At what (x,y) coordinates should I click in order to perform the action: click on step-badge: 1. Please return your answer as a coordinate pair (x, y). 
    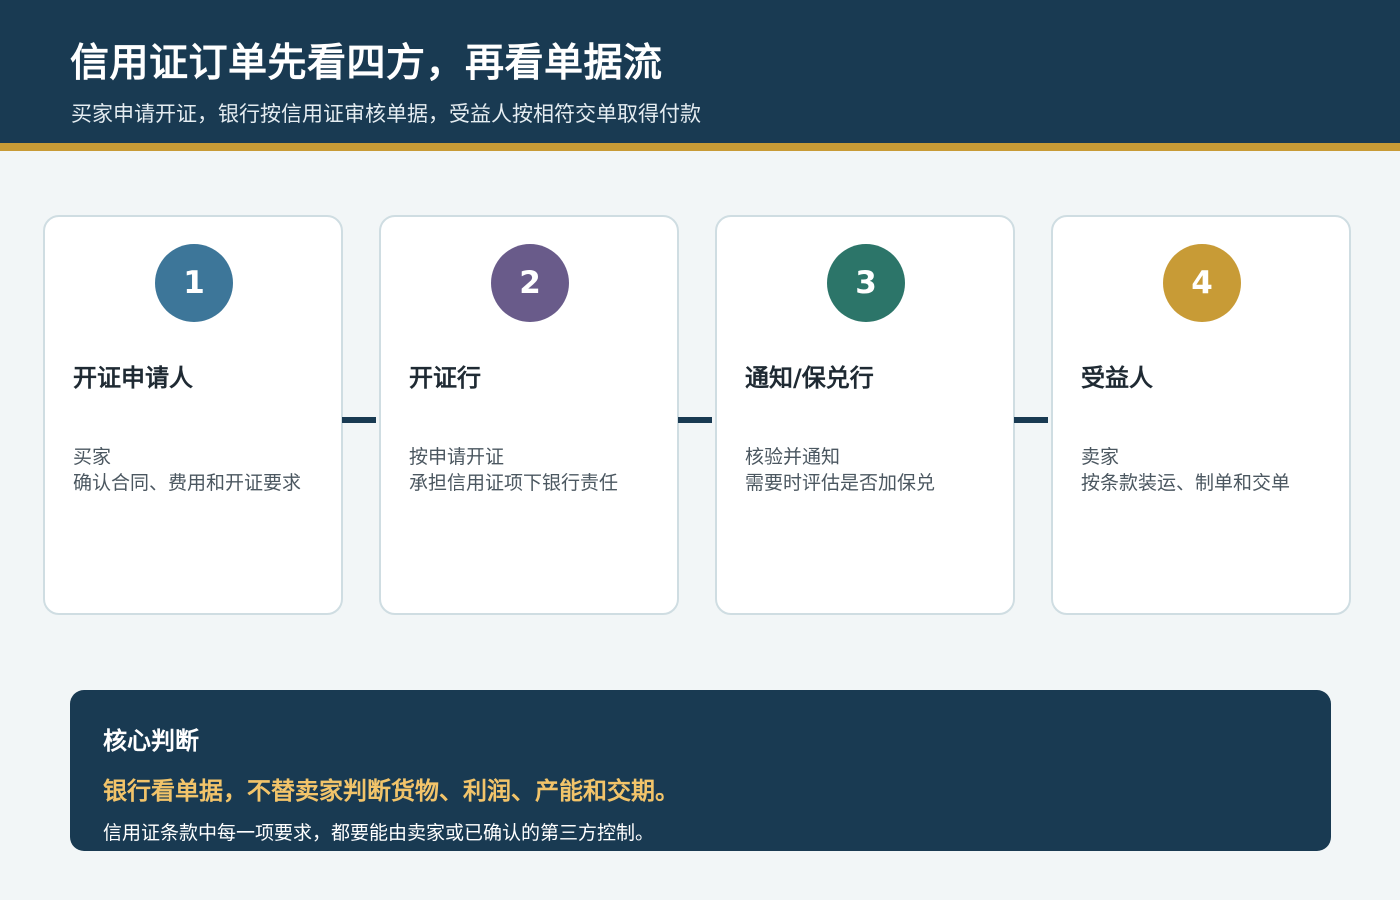
    Looking at the image, I should click on (194, 283).